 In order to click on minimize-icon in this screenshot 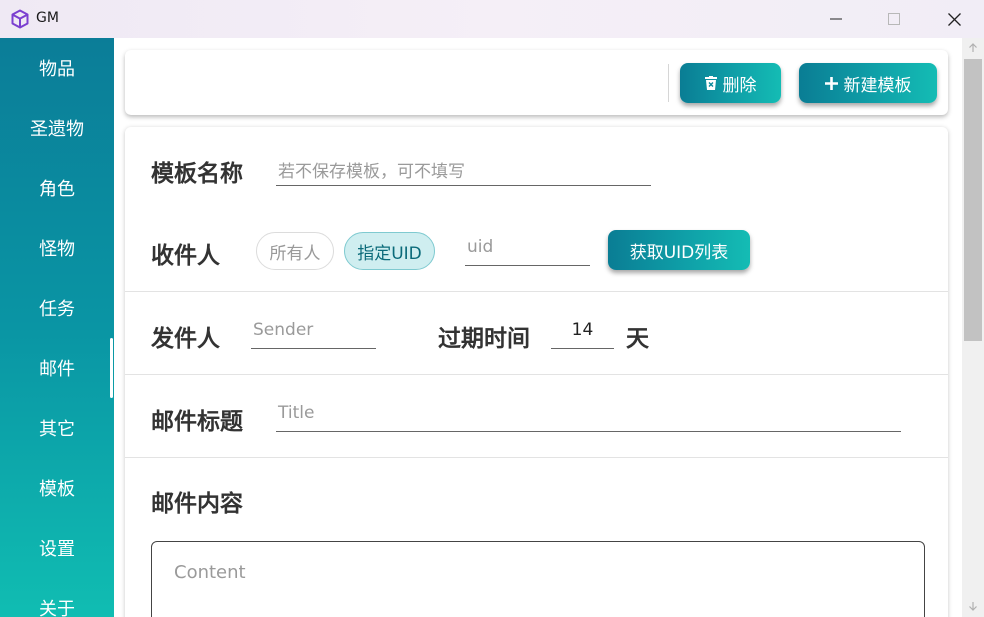, I will do `click(836, 19)`.